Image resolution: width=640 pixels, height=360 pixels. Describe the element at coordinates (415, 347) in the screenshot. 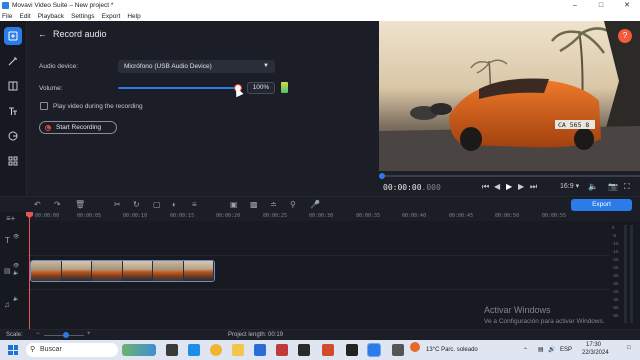

I see `weather-icon` at that location.